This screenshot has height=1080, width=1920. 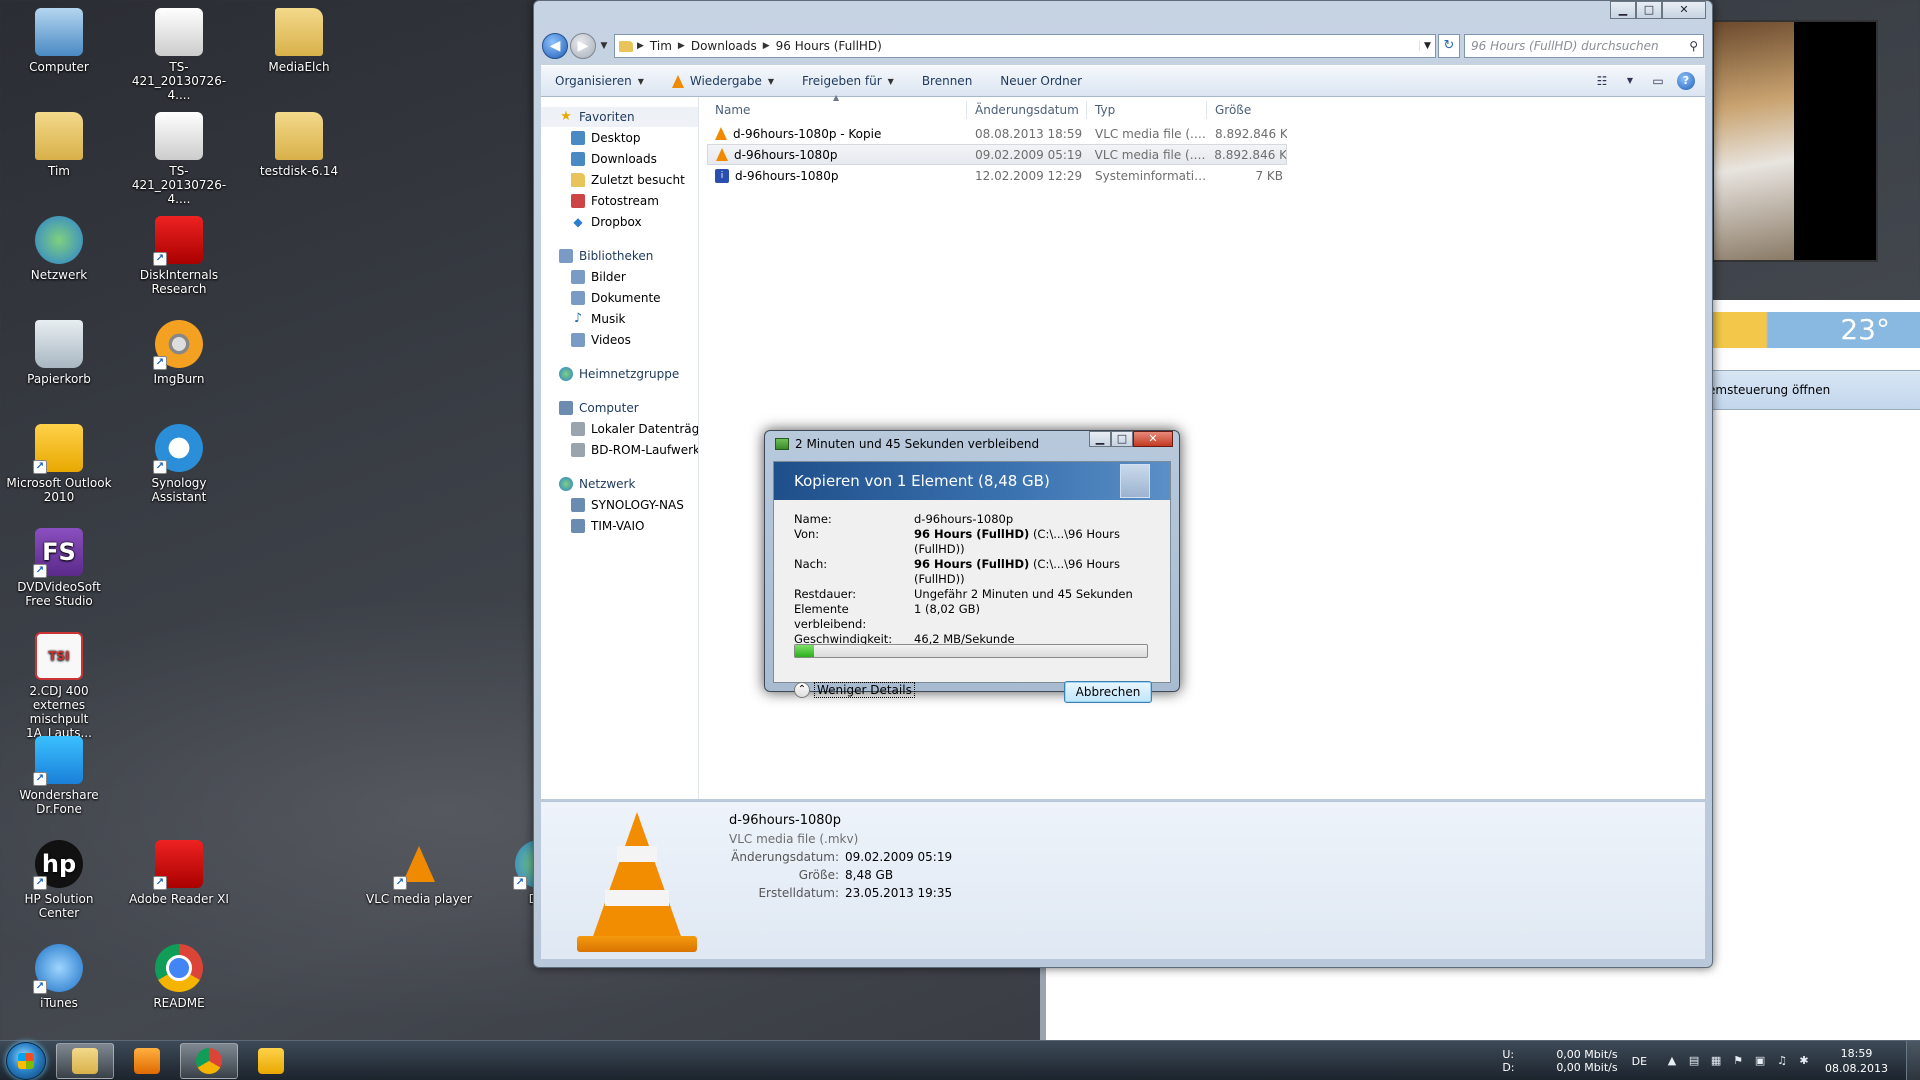 I want to click on preview-pane-icon: ▭, so click(x=1658, y=81).